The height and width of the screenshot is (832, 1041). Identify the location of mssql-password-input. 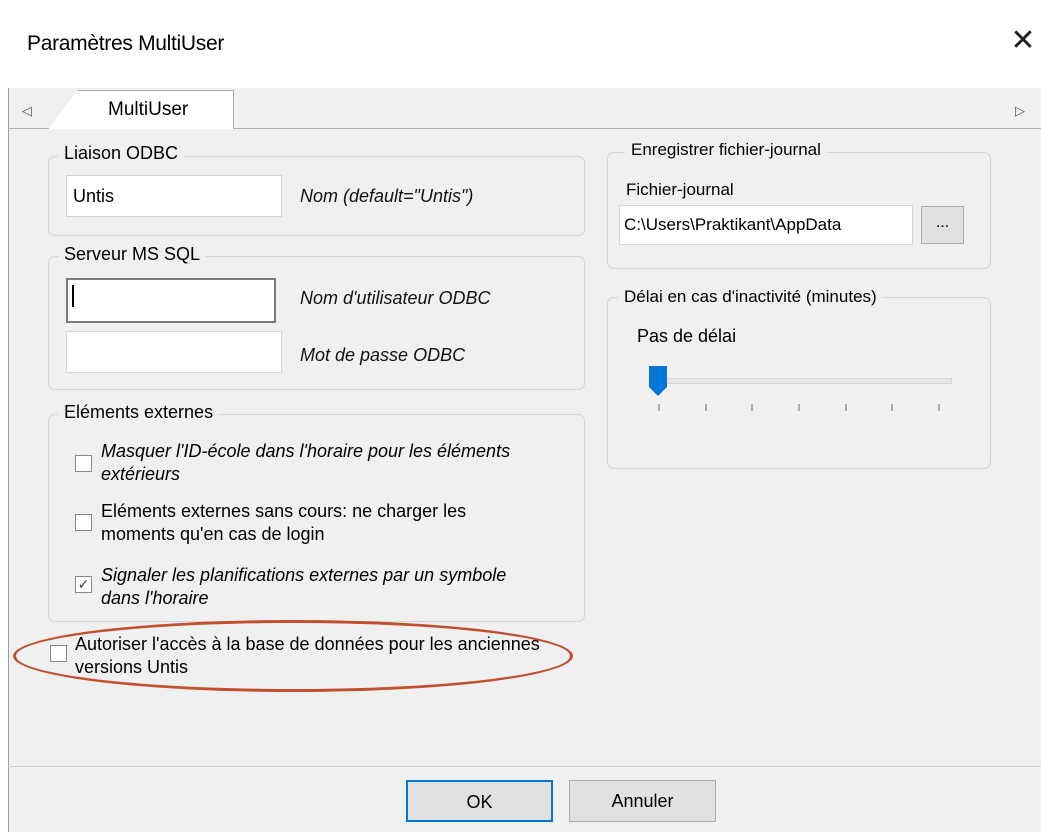
(174, 352).